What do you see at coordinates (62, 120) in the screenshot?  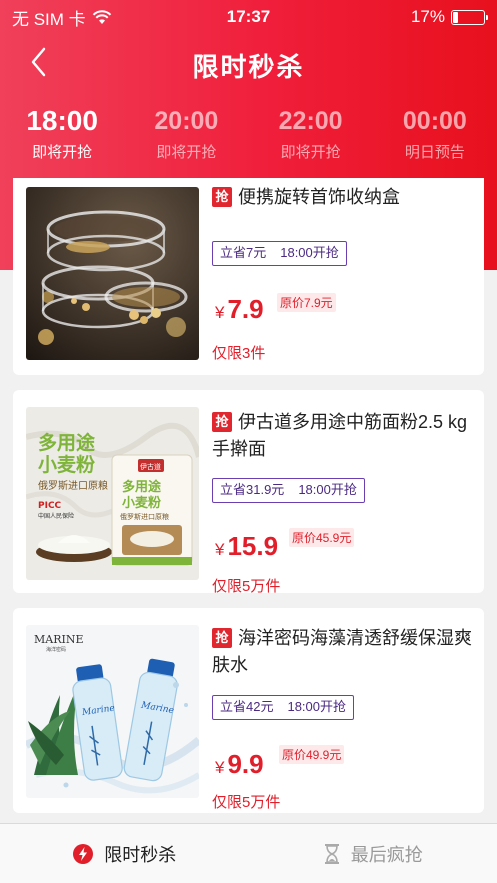 I see `tab-time: 18:00` at bounding box center [62, 120].